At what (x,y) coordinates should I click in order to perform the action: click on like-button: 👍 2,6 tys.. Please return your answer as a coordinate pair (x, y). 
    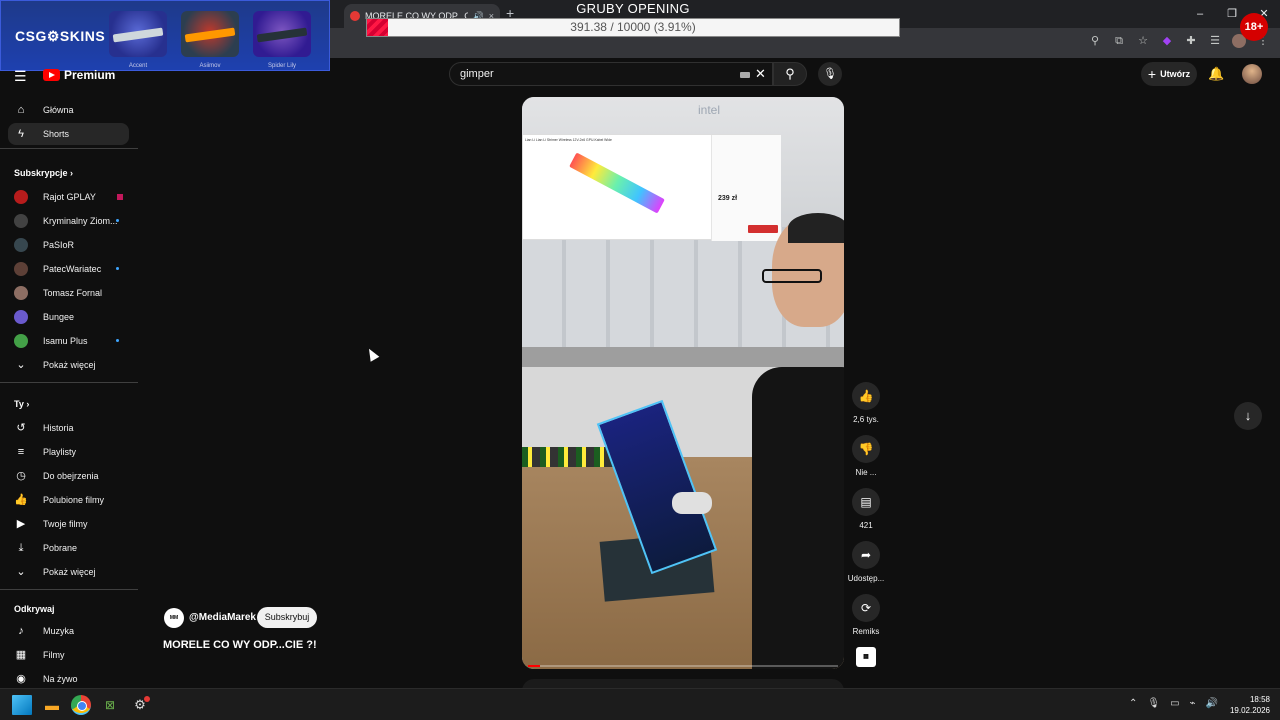
    Looking at the image, I should click on (866, 403).